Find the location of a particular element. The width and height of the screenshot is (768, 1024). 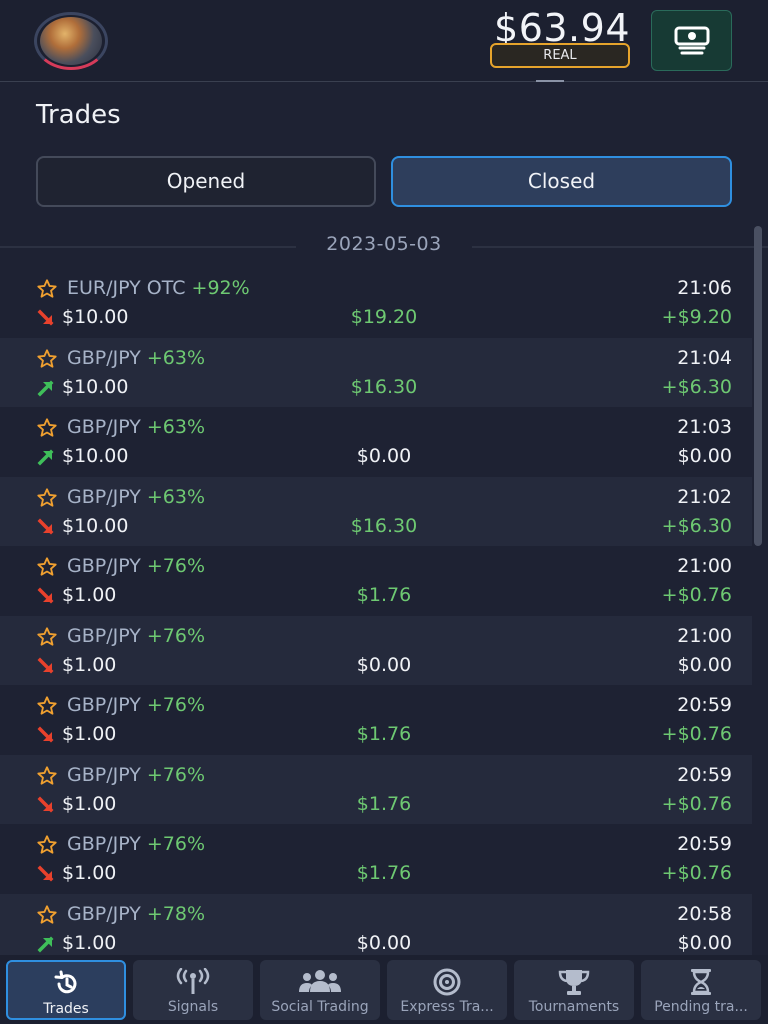

people-icon is located at coordinates (320, 981).